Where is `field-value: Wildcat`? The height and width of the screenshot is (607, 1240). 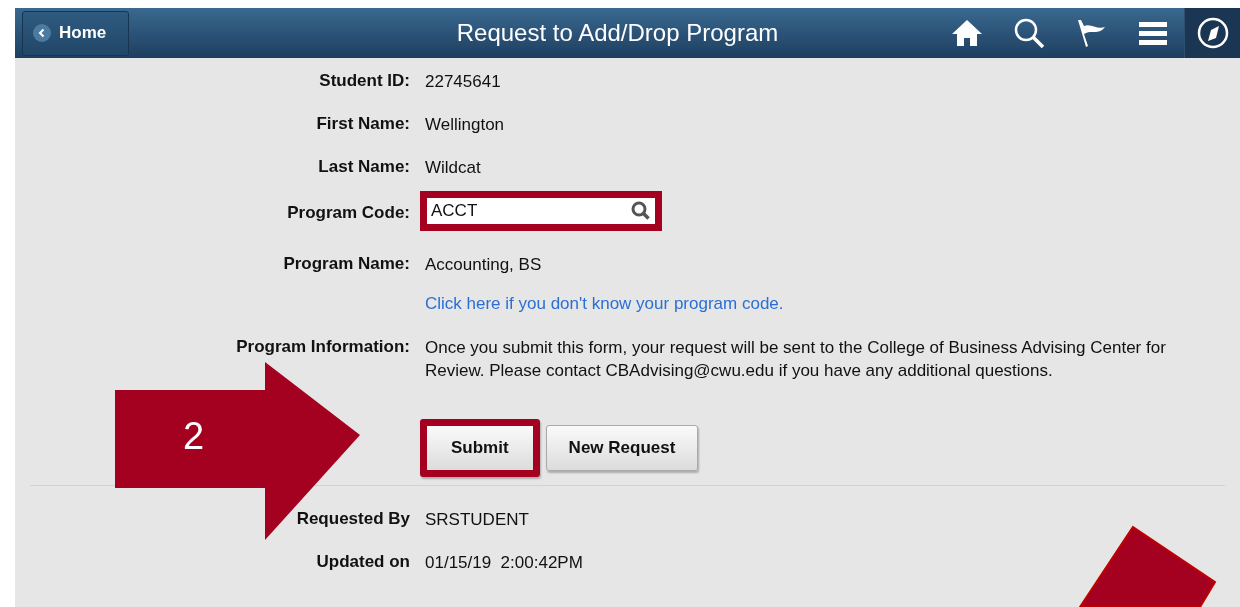 field-value: Wildcat is located at coordinates (453, 168).